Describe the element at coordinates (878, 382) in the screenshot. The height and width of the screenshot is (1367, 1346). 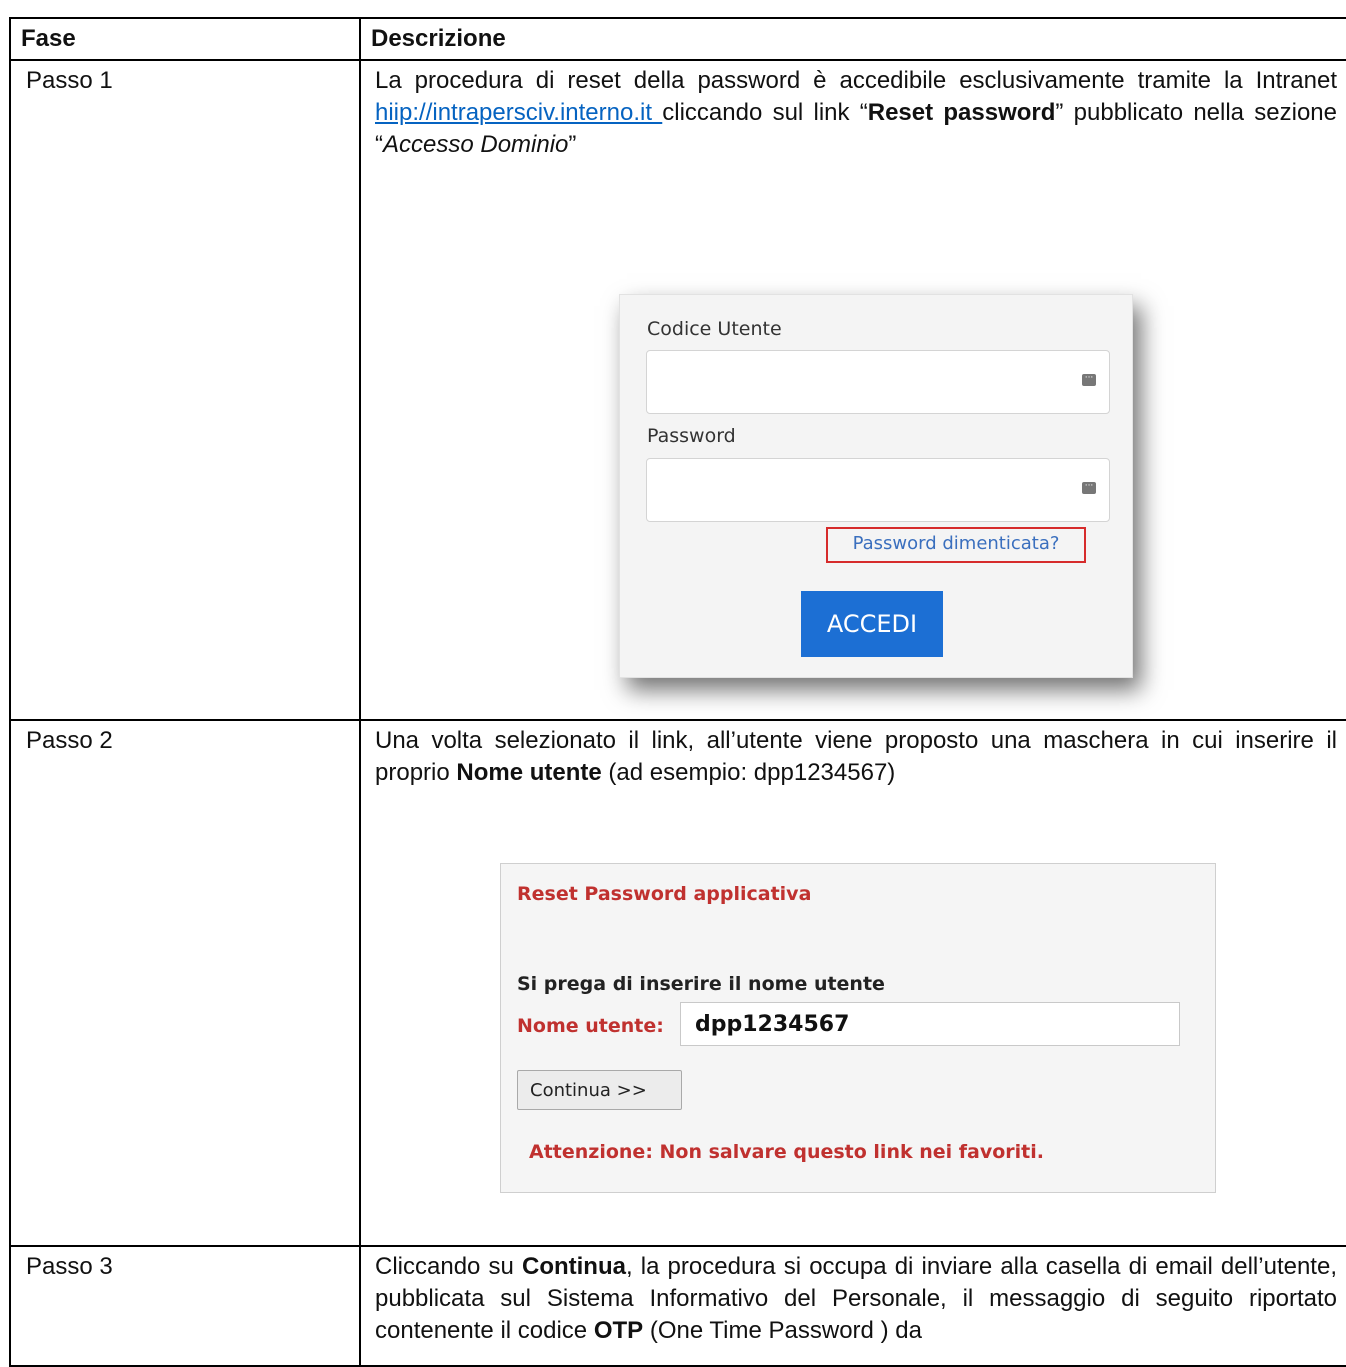
I see `user-code-input: ···` at that location.